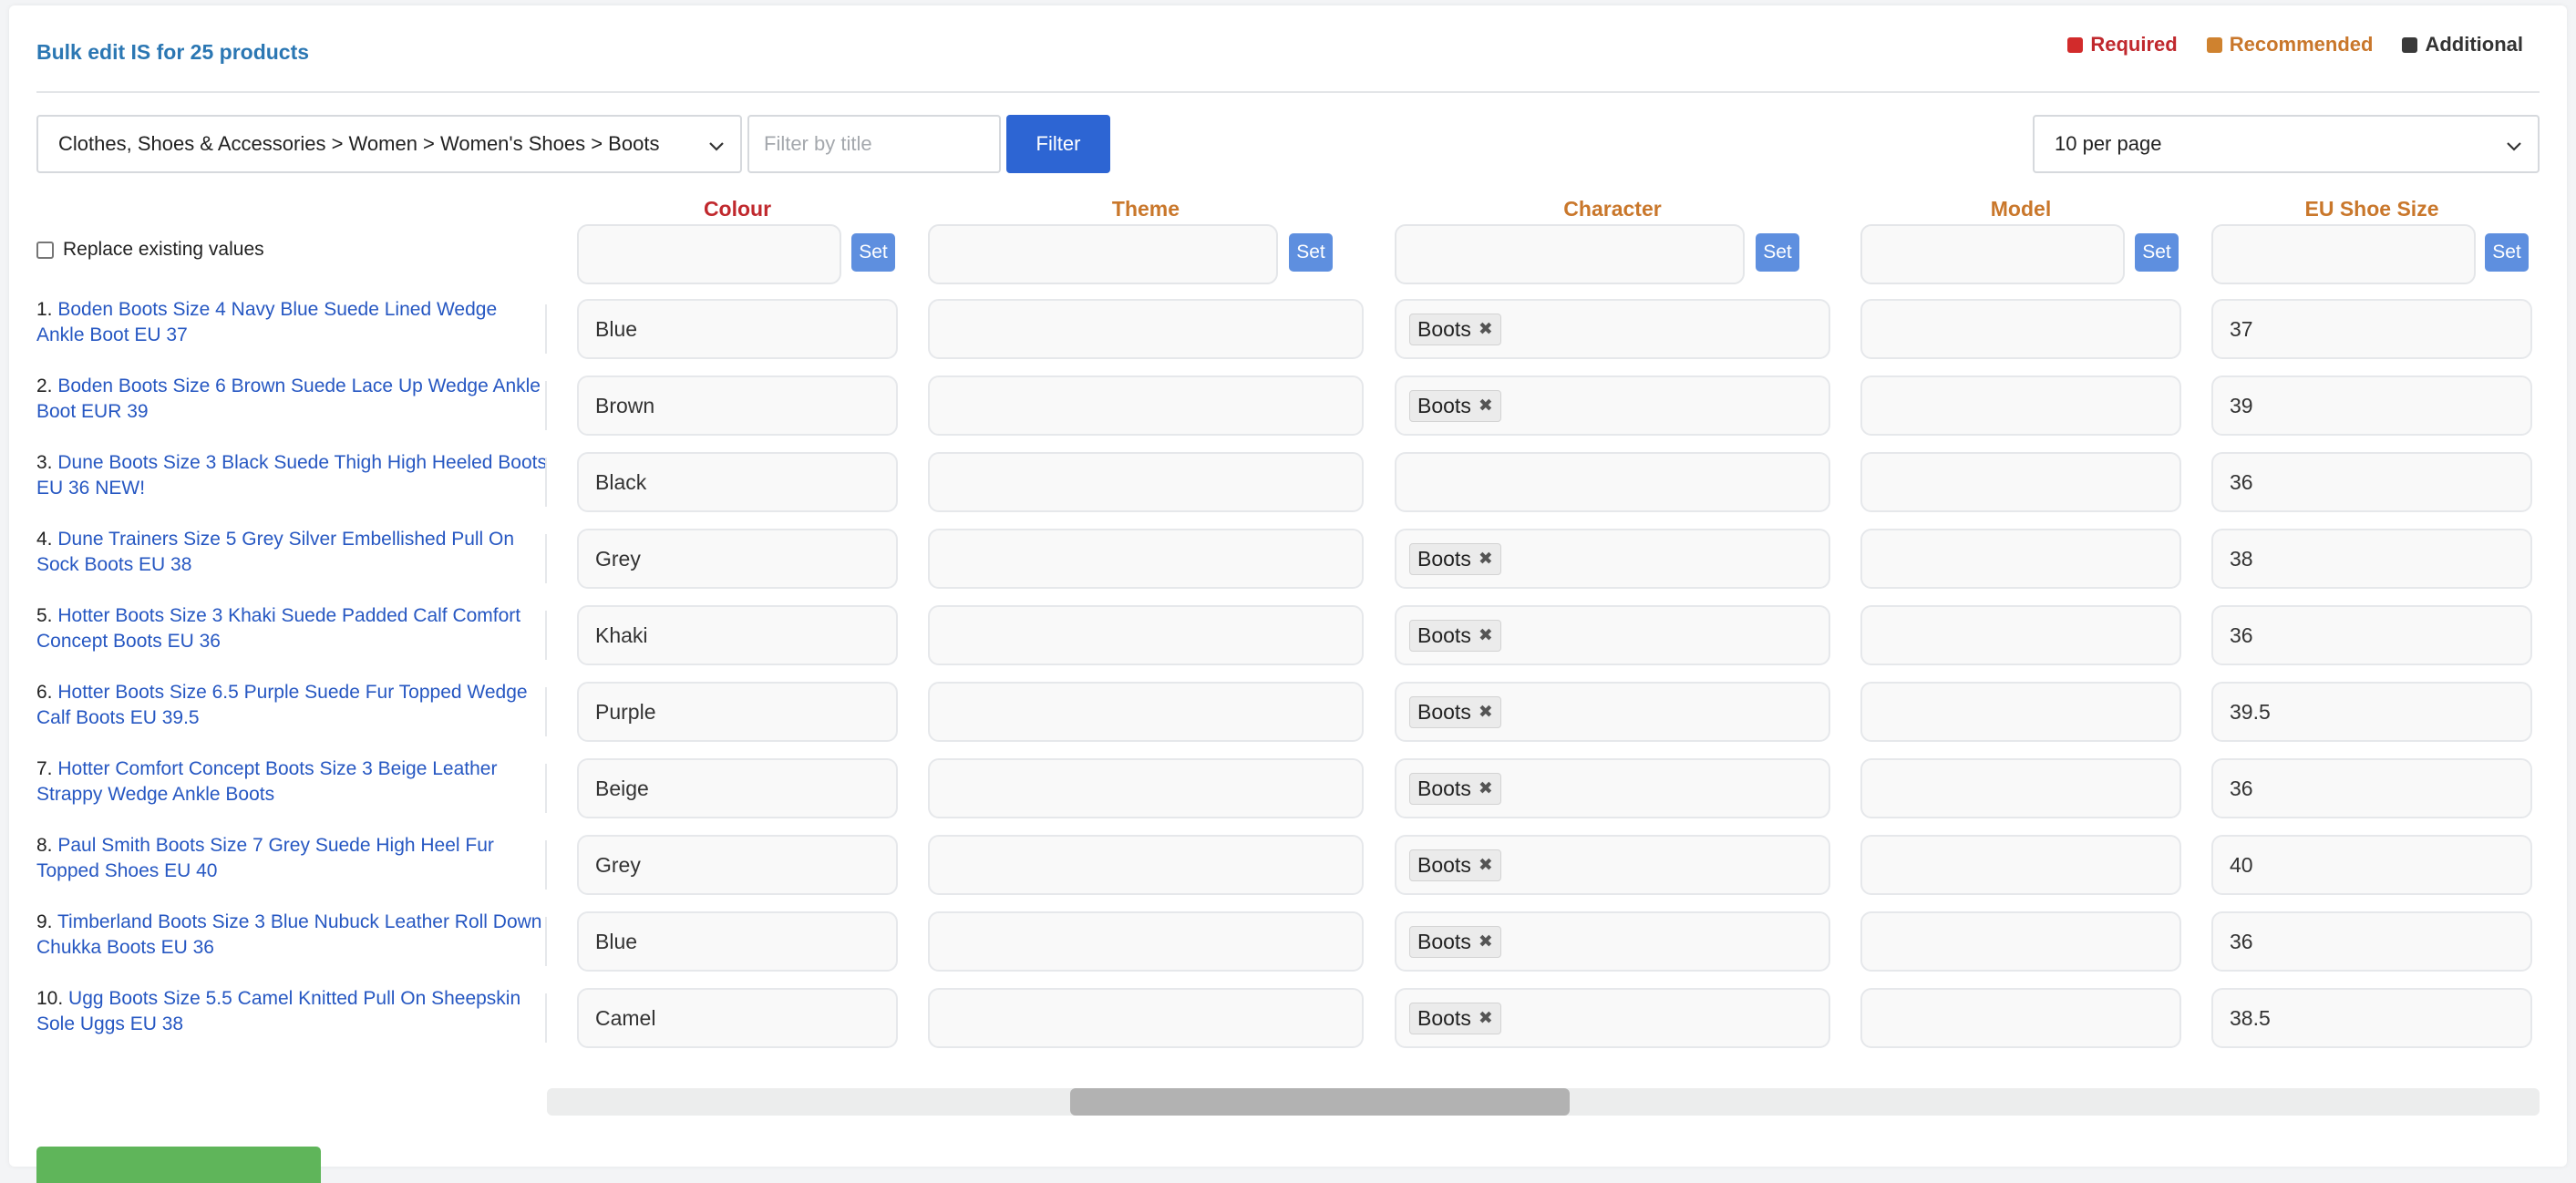 The image size is (2576, 1183). I want to click on set-button-theme: Set, so click(1311, 252).